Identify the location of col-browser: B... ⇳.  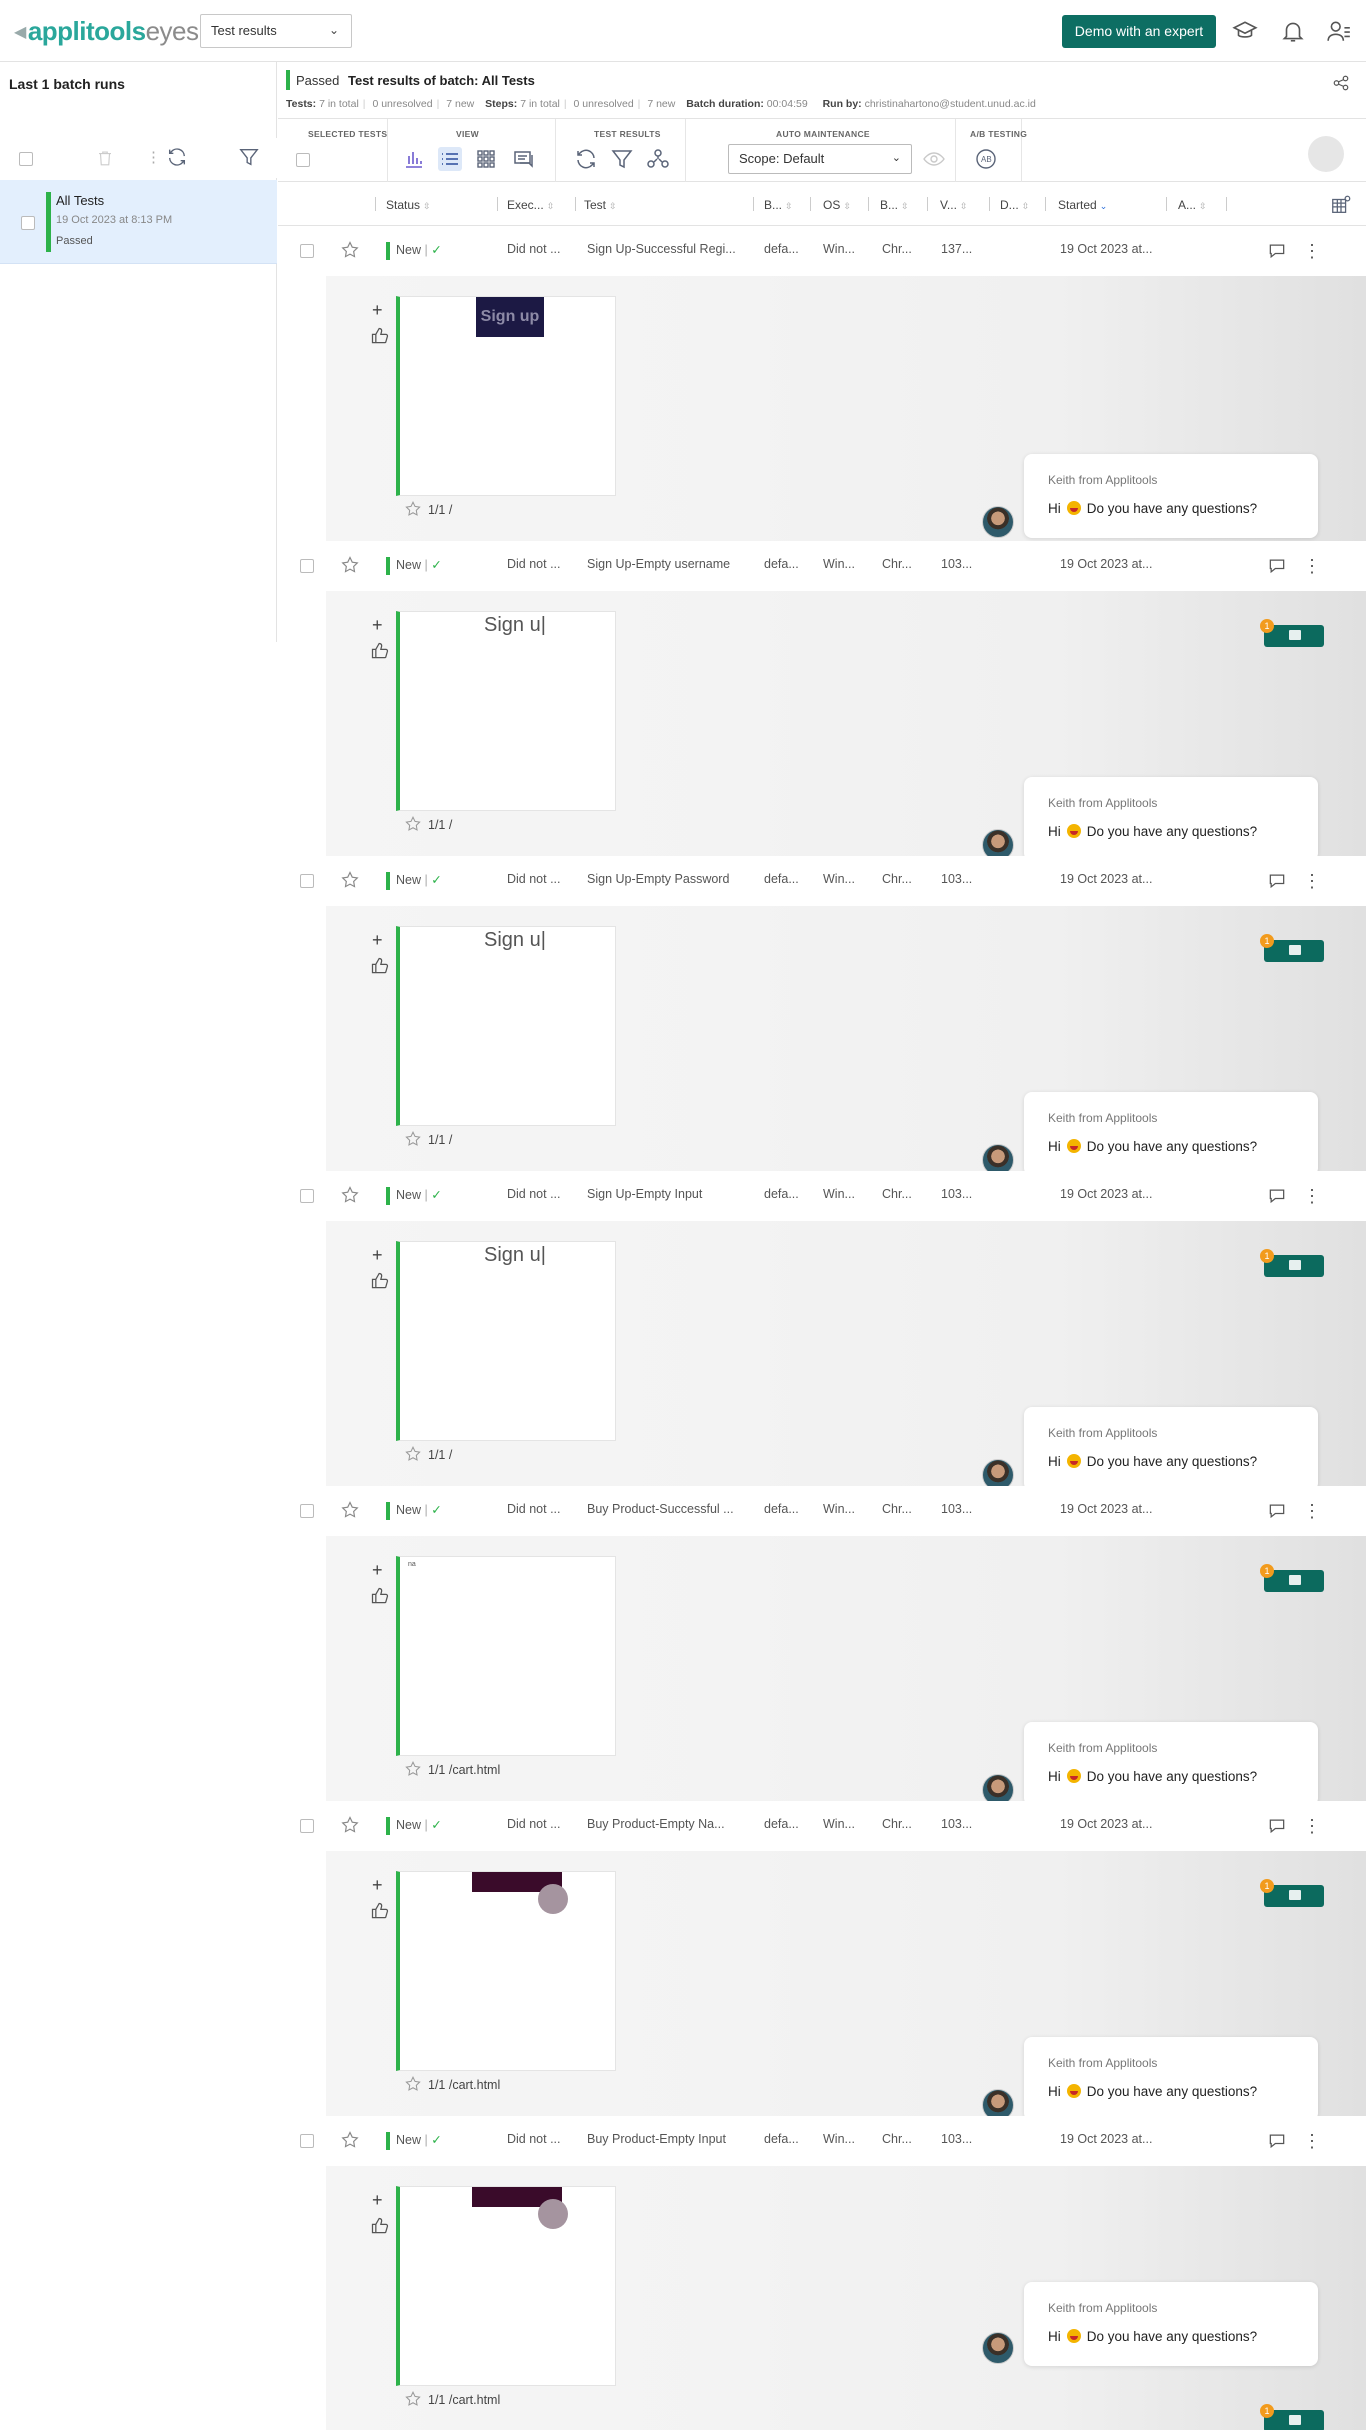
(894, 205).